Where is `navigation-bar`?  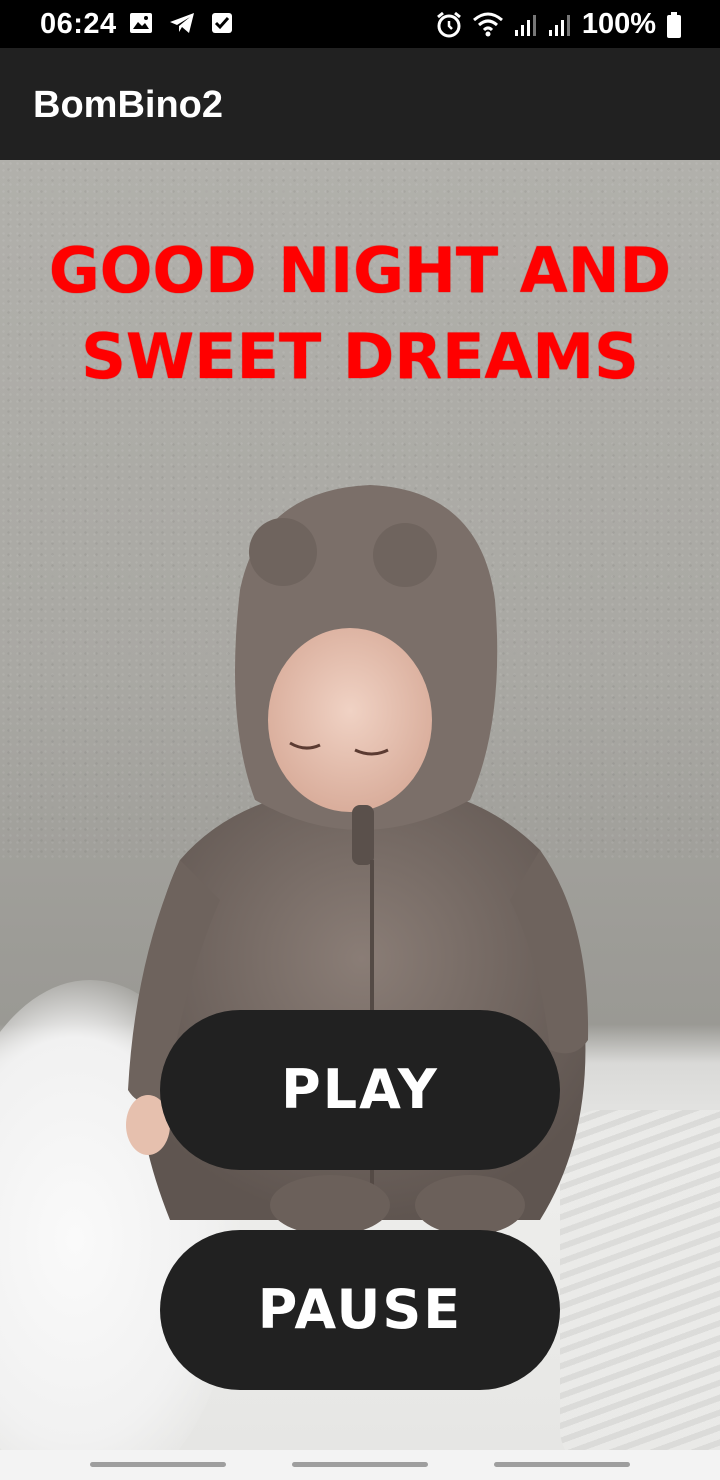
navigation-bar is located at coordinates (360, 1465).